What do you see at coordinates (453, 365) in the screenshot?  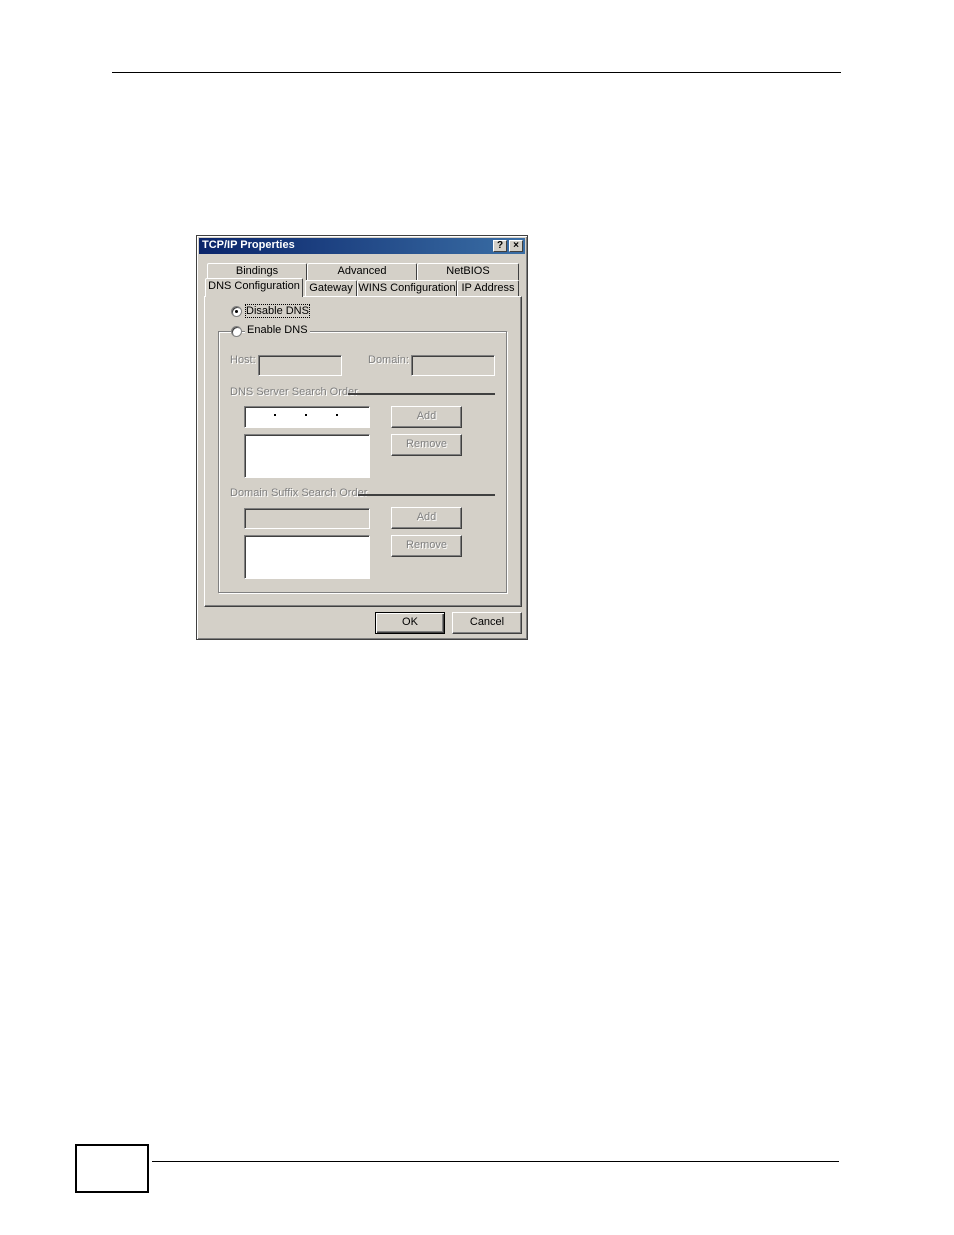 I see `domain-input` at bounding box center [453, 365].